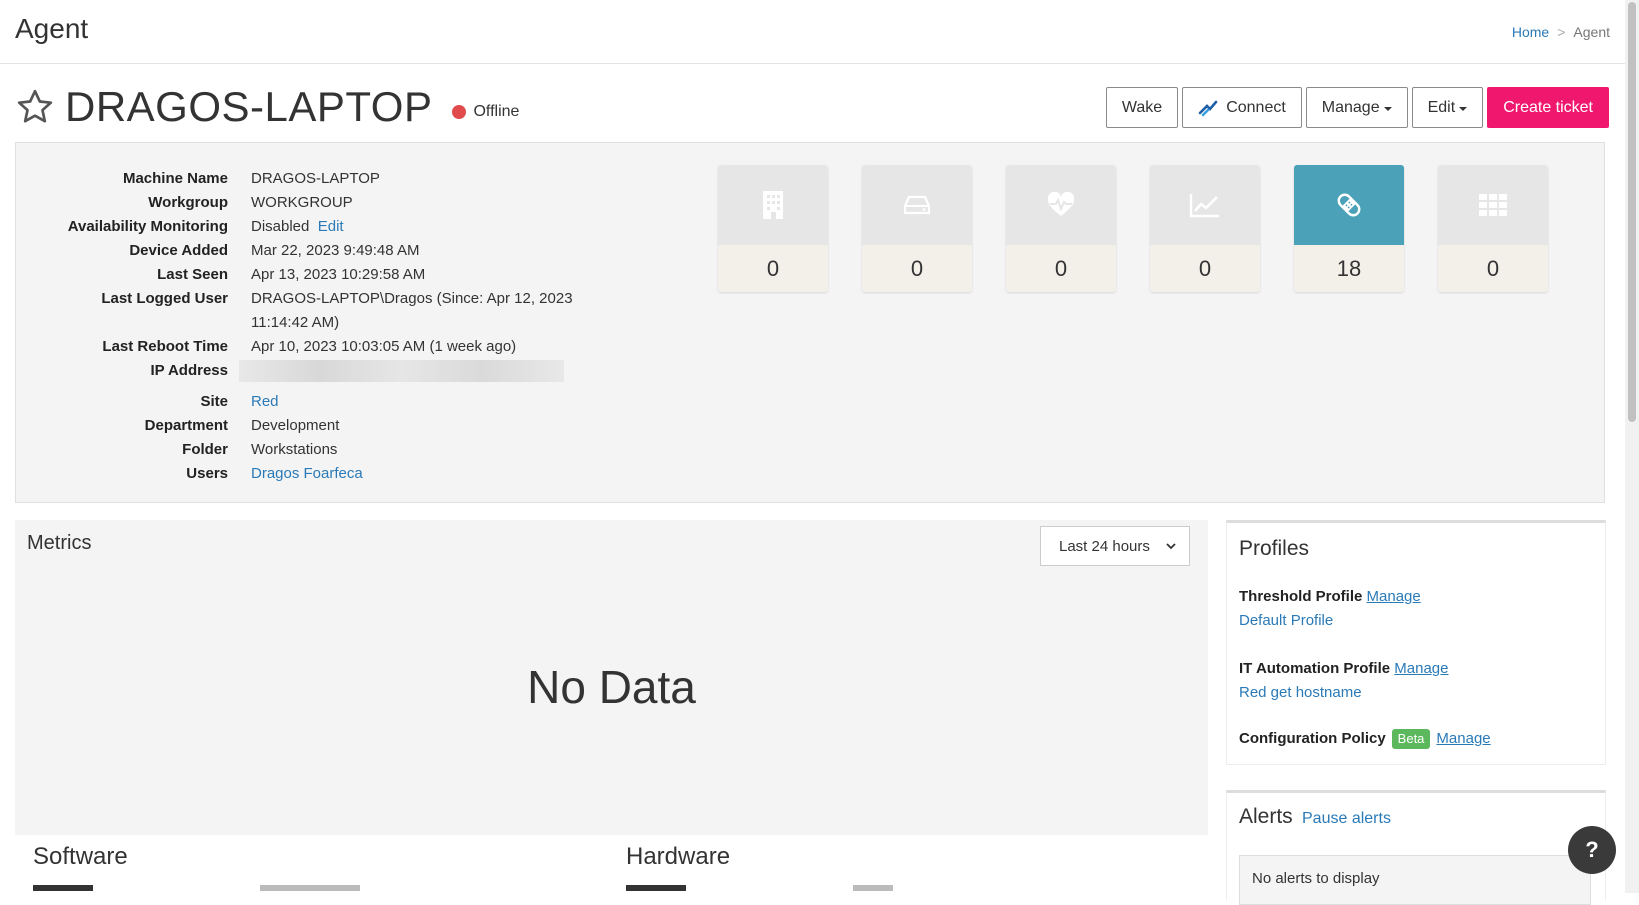 This screenshot has height=905, width=1639. Describe the element at coordinates (1142, 107) in the screenshot. I see `wake-button: Wake` at that location.